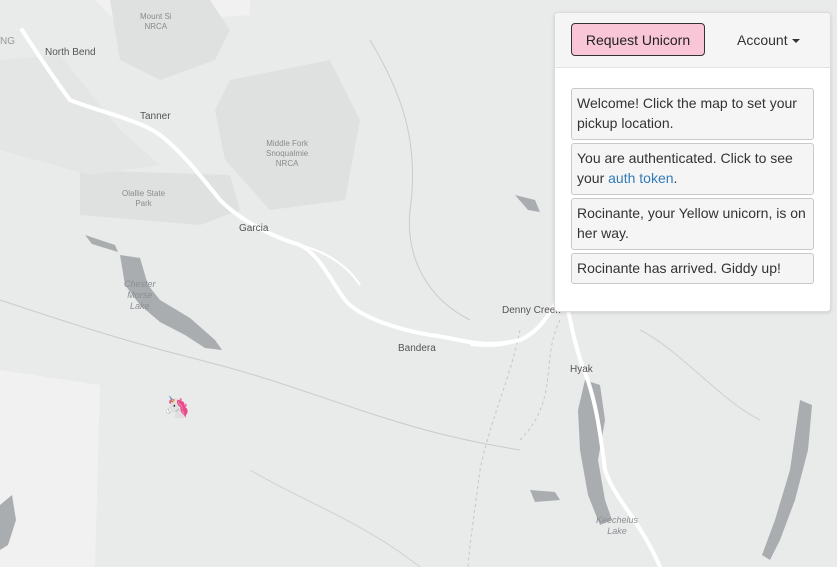  I want to click on label-olallie: Olallie State Park, so click(143, 199).